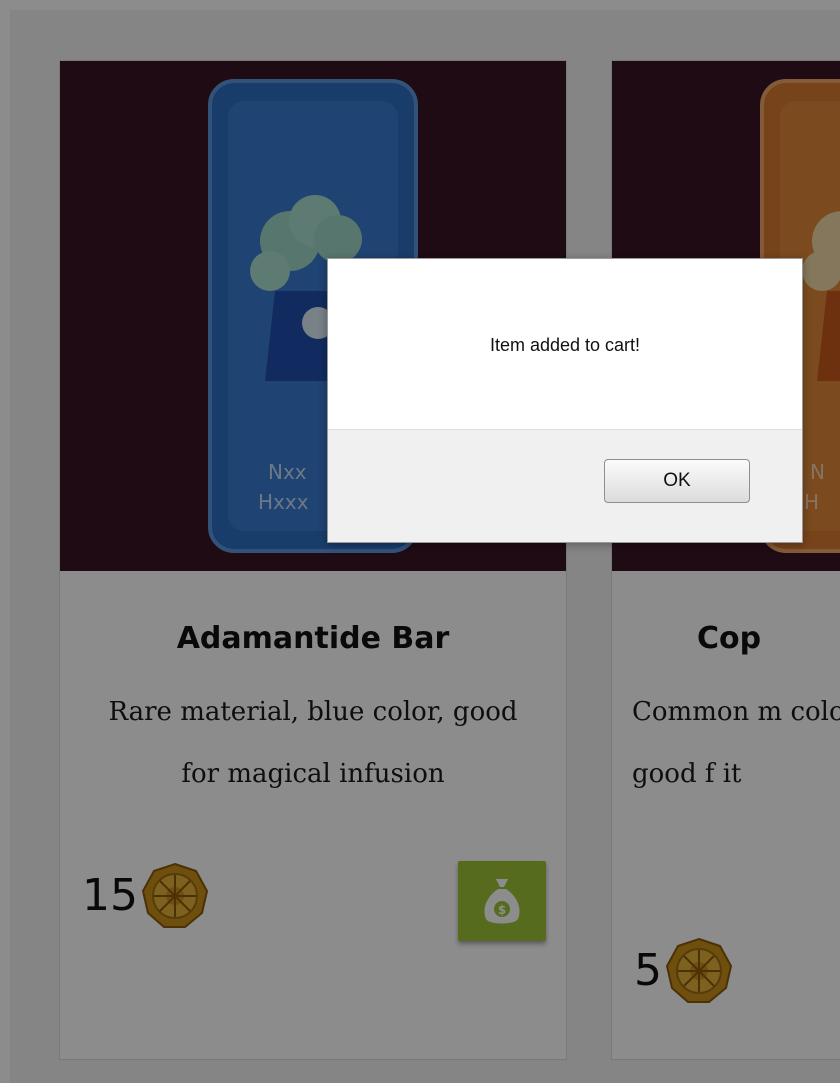 Image resolution: width=840 pixels, height=1083 pixels. What do you see at coordinates (677, 481) in the screenshot?
I see `ok-button: OK` at bounding box center [677, 481].